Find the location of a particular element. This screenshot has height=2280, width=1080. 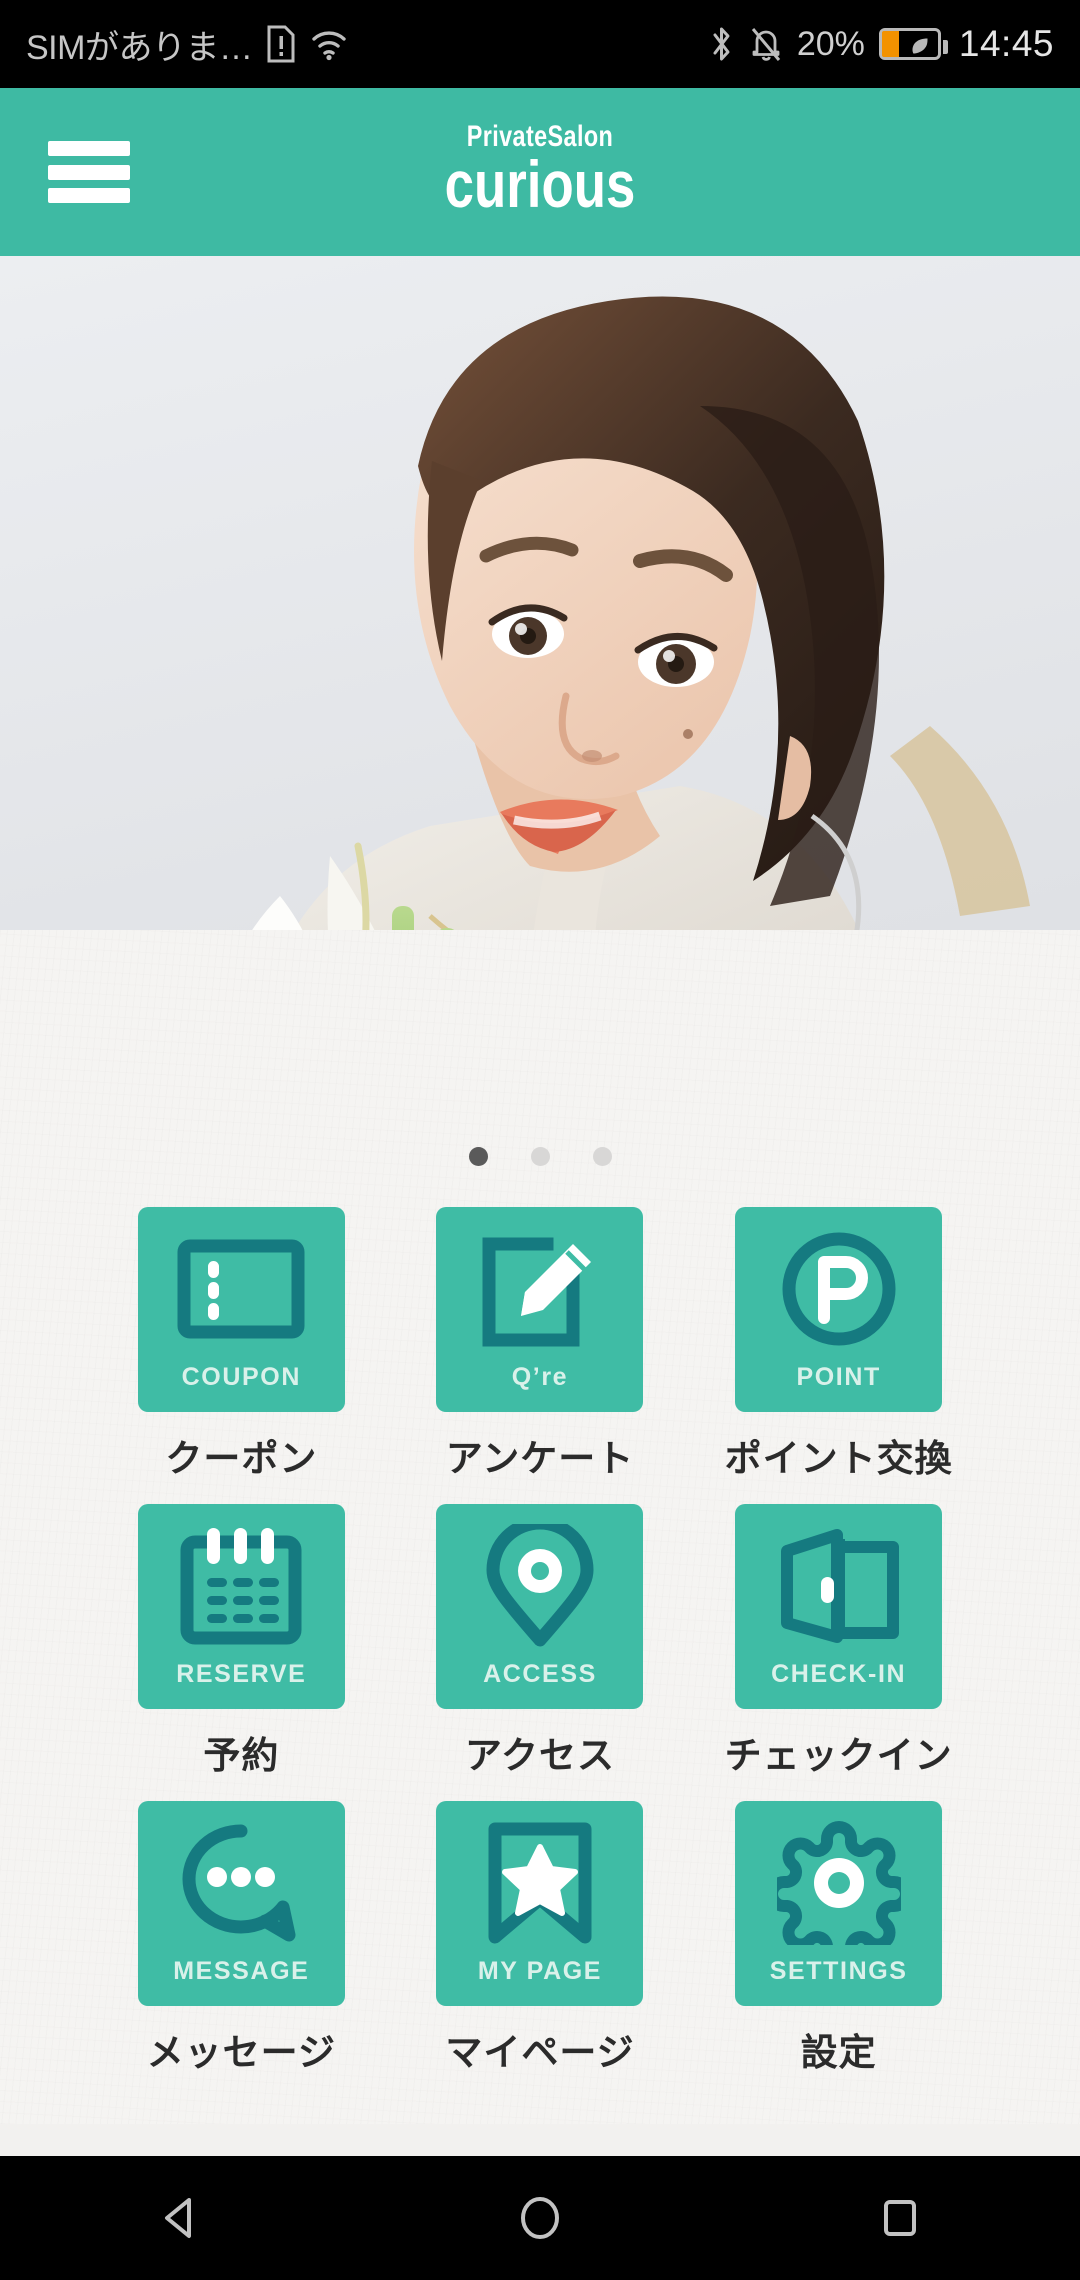

reserve-tile: RESERVE is located at coordinates (241, 1606).